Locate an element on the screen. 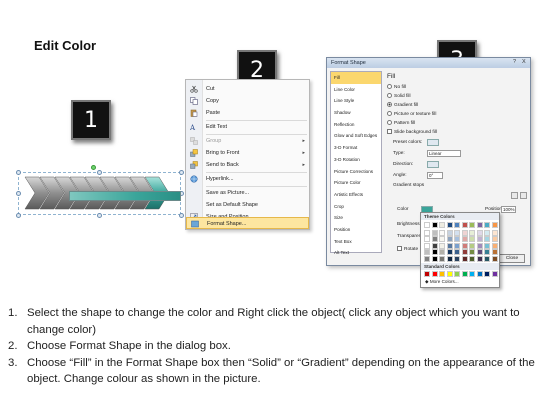  rotate-option: Rotate is located at coordinates (407, 249).